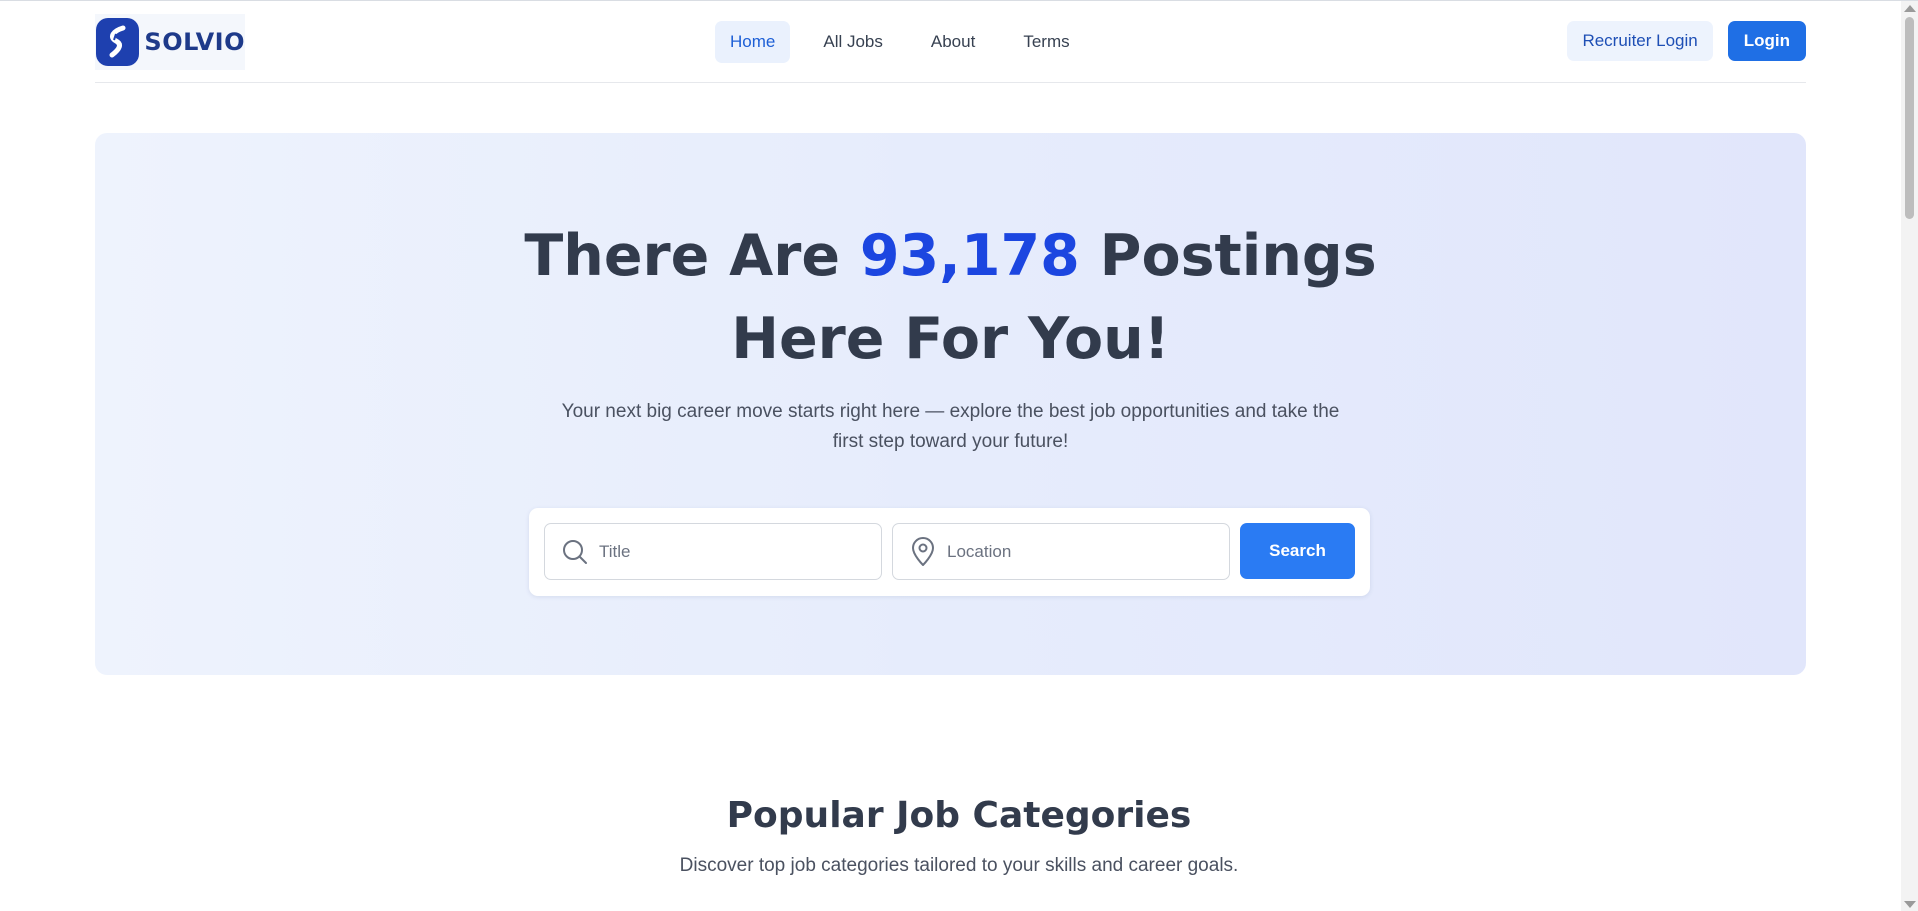  Describe the element at coordinates (194, 42) in the screenshot. I see `logo-text: SOLVIO` at that location.